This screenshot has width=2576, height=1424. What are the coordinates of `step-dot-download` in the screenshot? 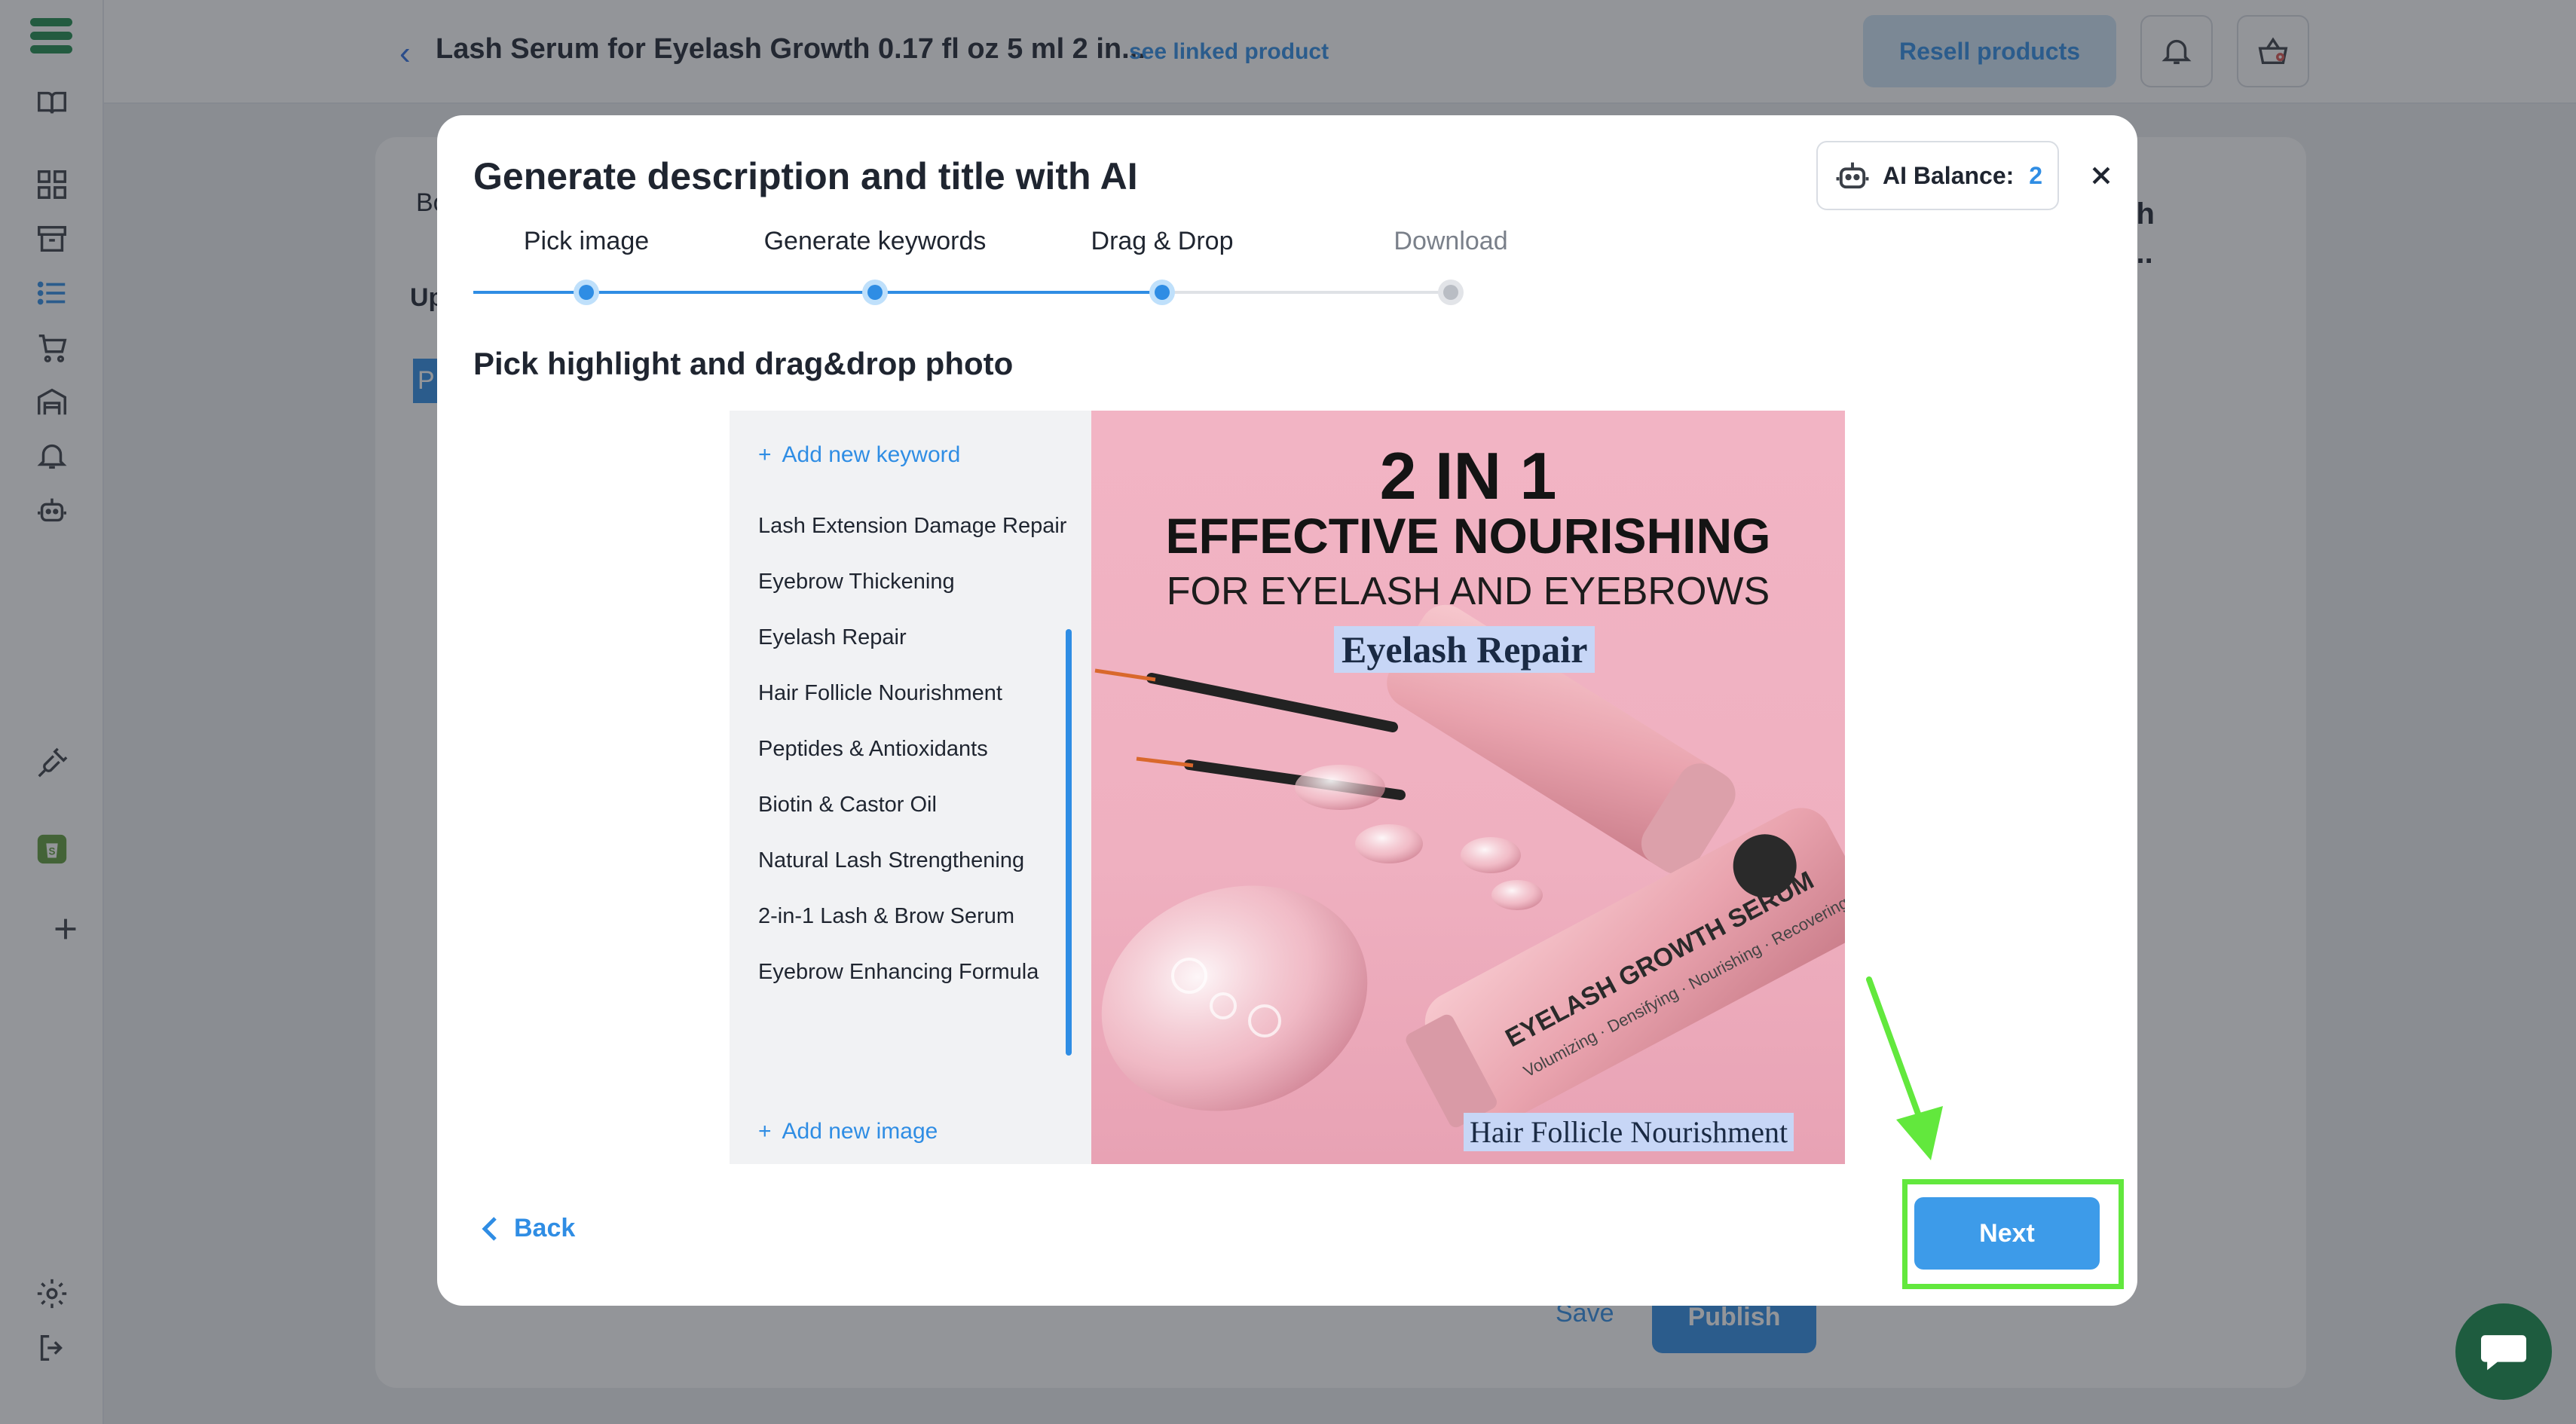 It's located at (1451, 292).